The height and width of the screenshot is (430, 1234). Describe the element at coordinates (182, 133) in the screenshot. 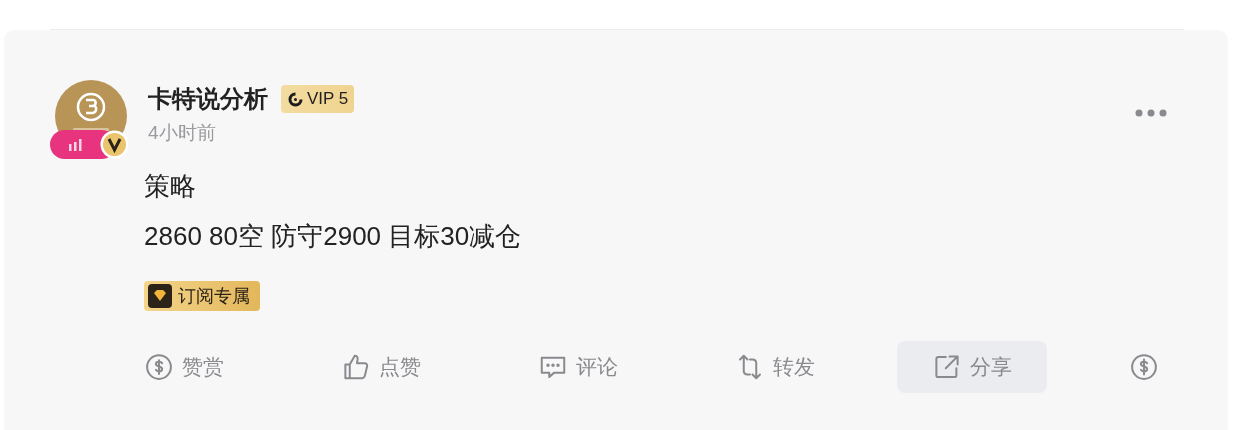

I see `post-time: 4小时前` at that location.